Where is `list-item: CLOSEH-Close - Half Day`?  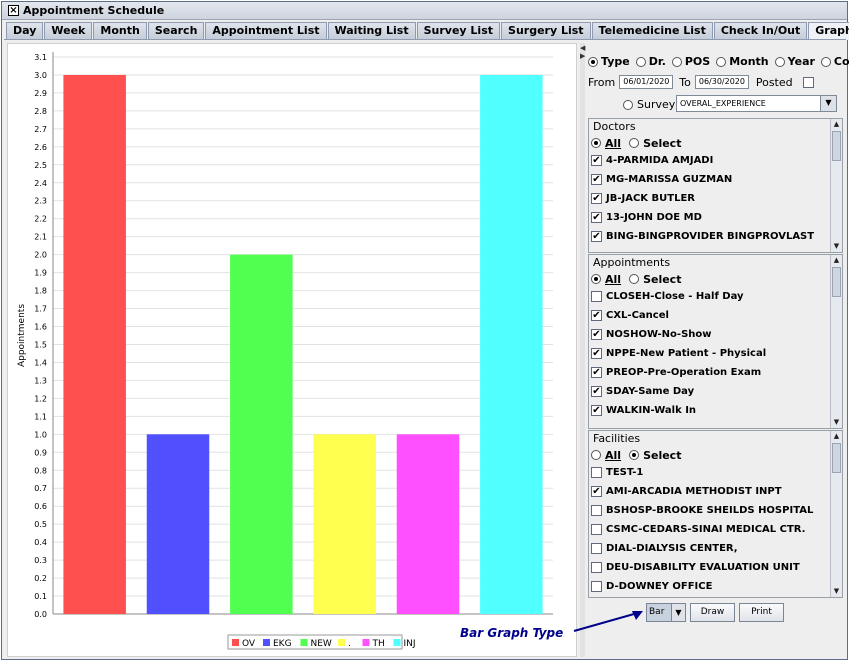 list-item: CLOSEH-Close - Half Day is located at coordinates (678, 296).